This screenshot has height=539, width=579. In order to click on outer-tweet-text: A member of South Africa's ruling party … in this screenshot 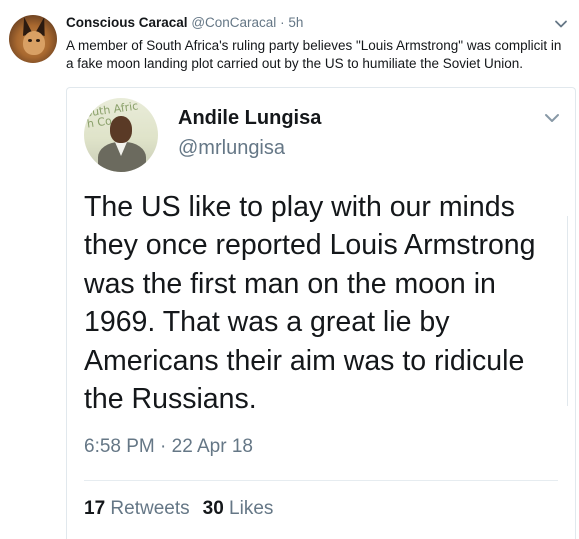, I will do `click(314, 54)`.